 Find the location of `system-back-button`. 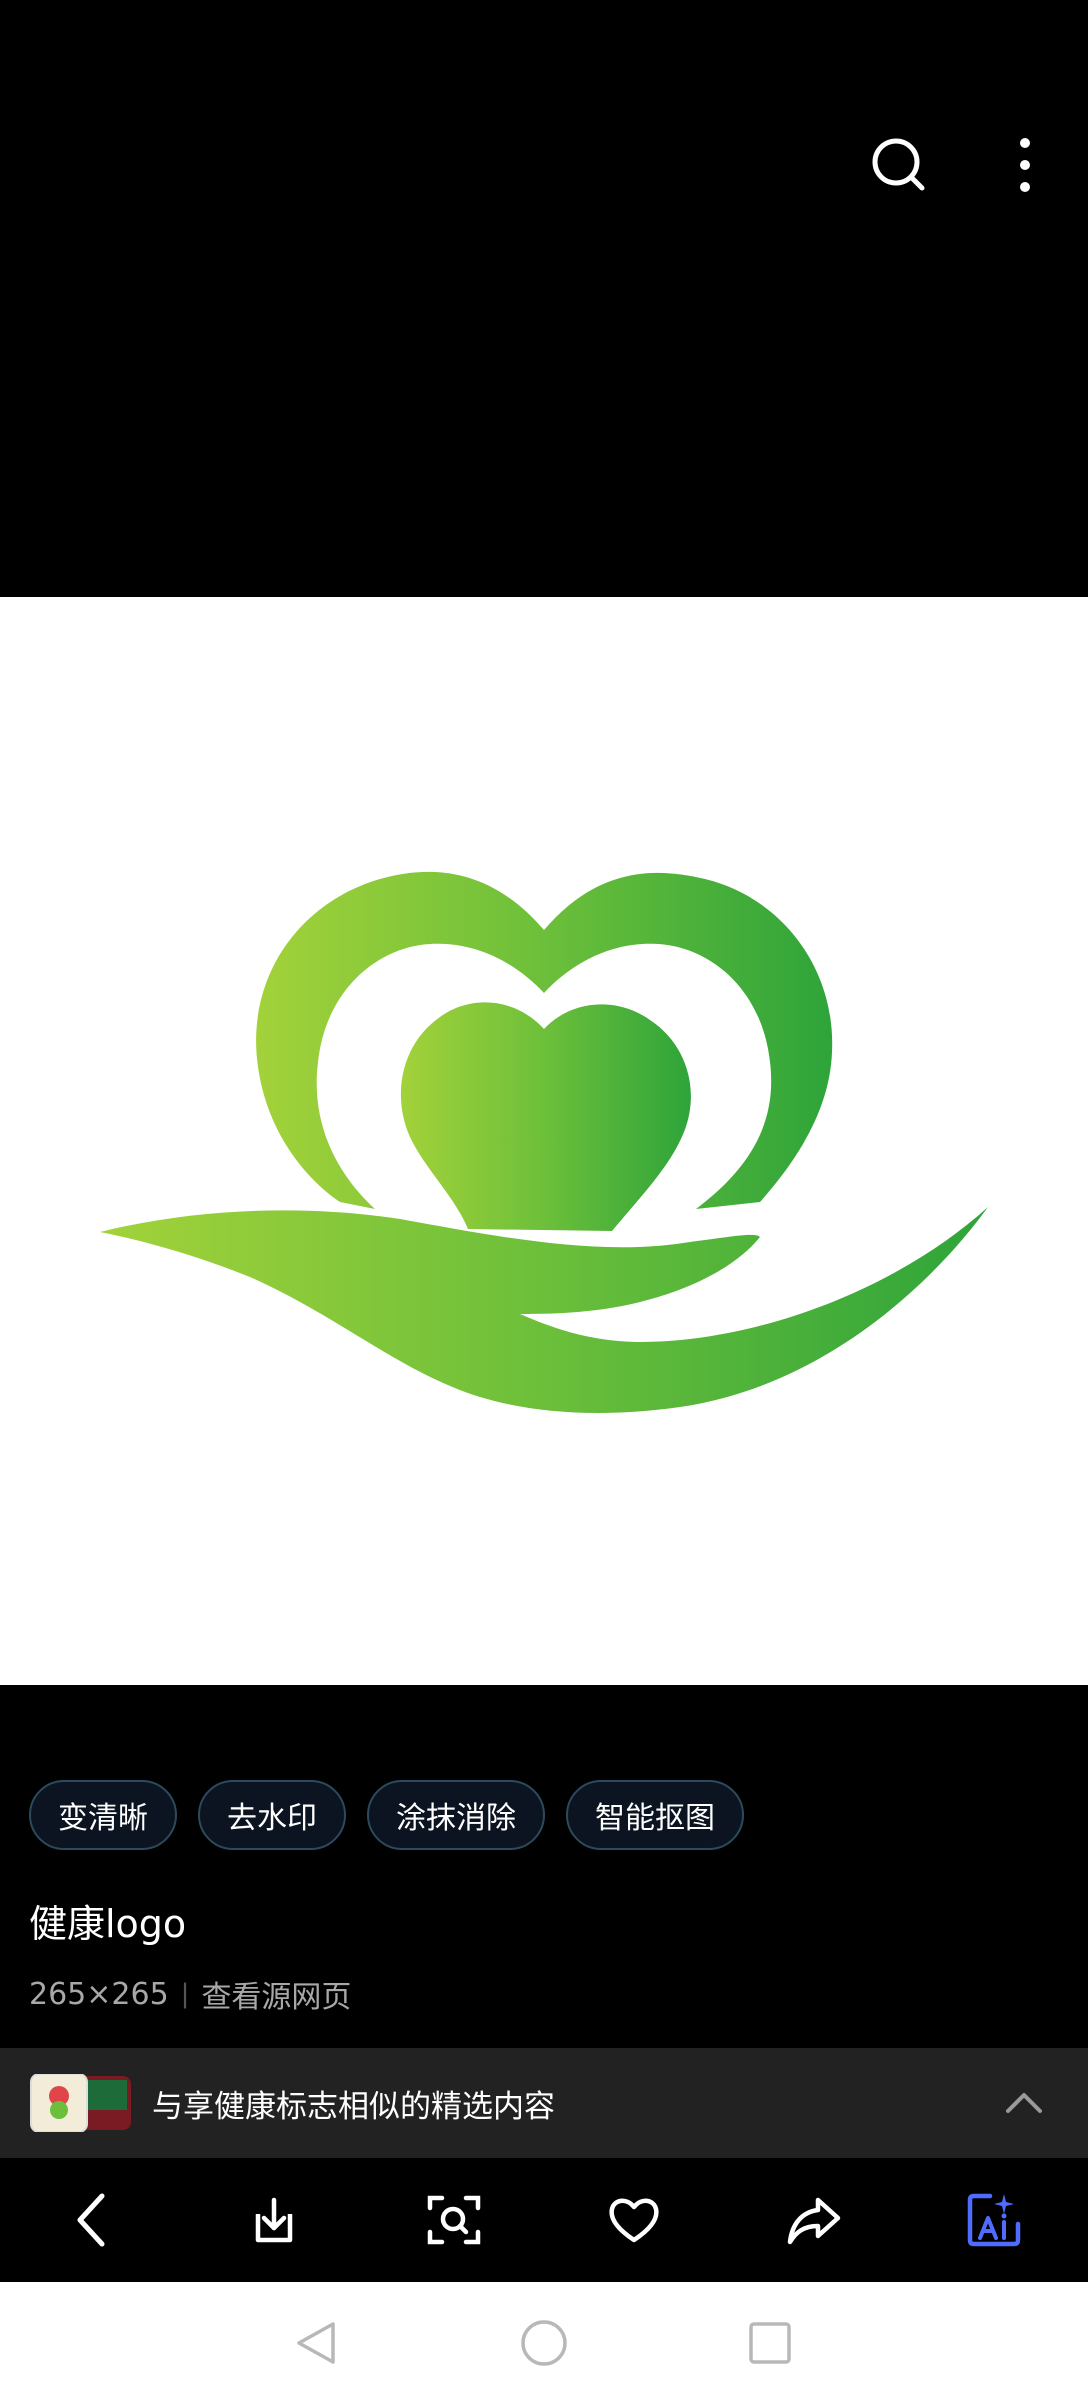

system-back-button is located at coordinates (316, 2343).